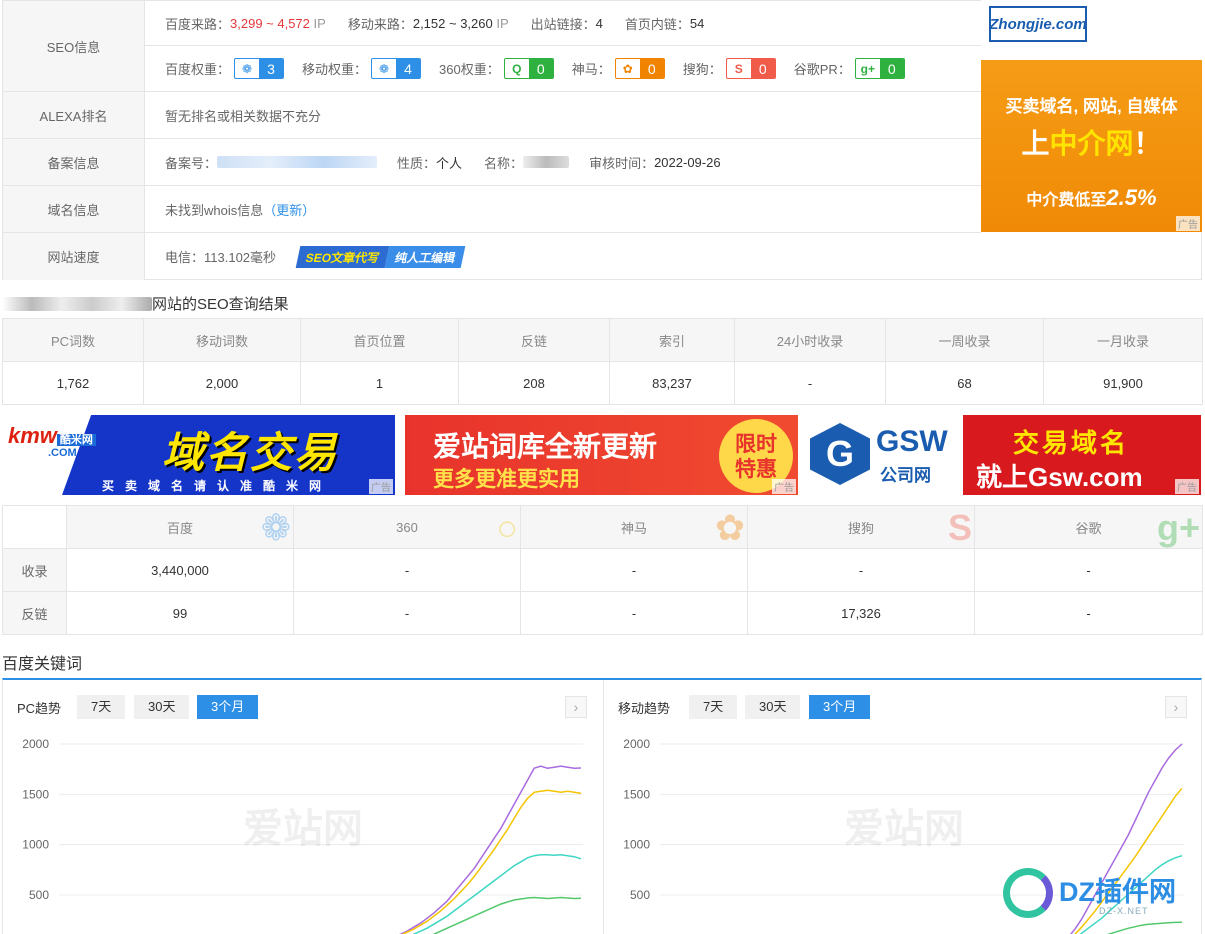 The height and width of the screenshot is (934, 1205). I want to click on domain-redacted, so click(77, 304).